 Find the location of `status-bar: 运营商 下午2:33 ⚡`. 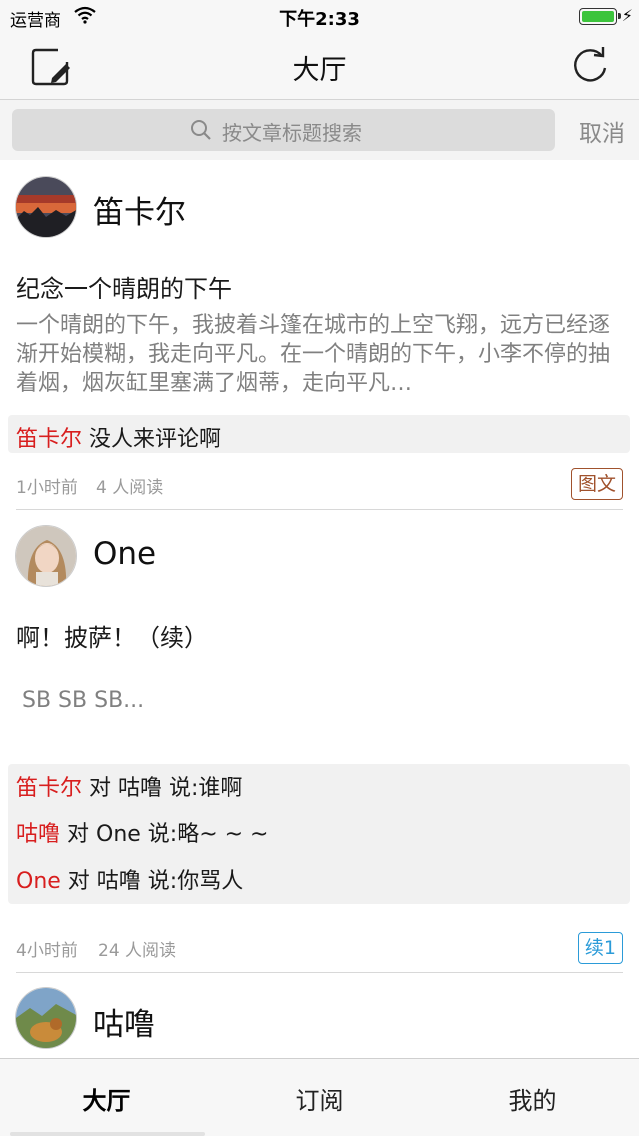

status-bar: 运营商 下午2:33 ⚡ is located at coordinates (319, 17).